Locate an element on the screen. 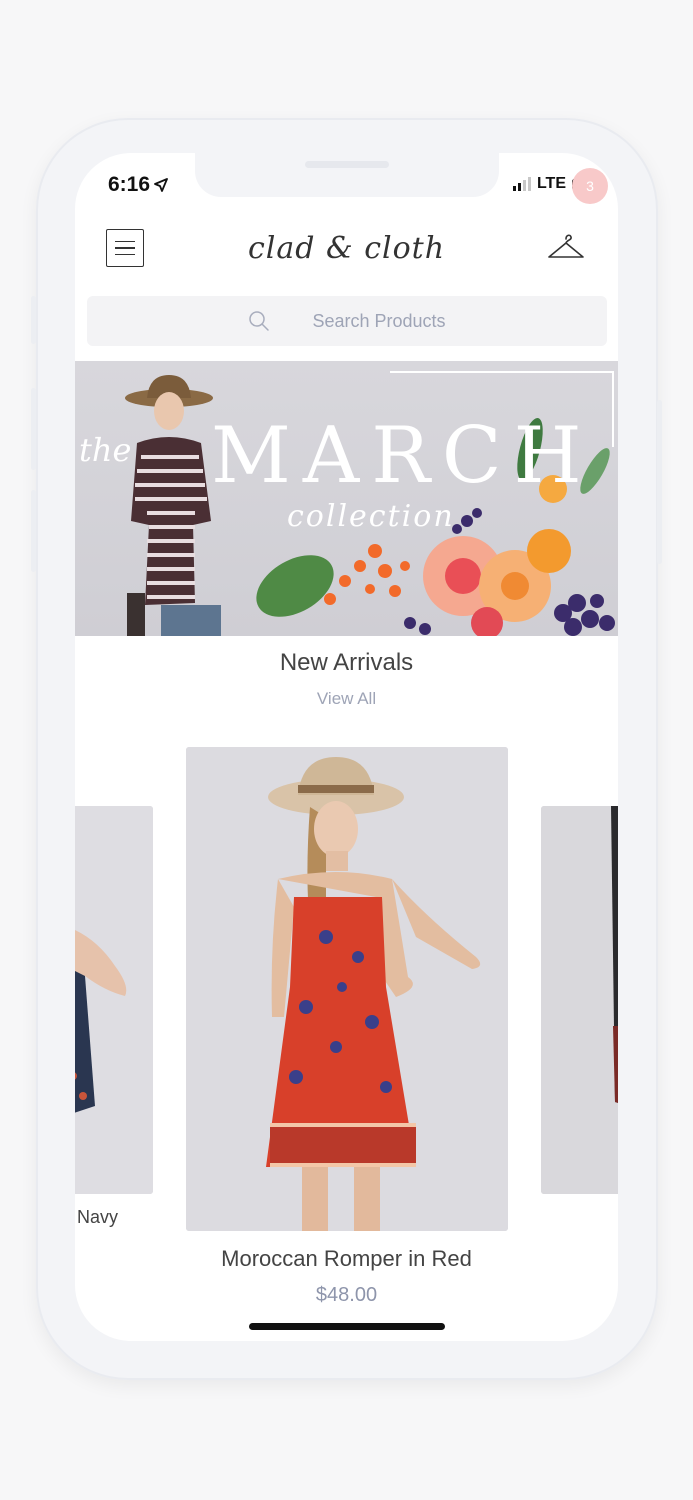 The height and width of the screenshot is (1500, 693). banner-subtitle: collection is located at coordinates (371, 516).